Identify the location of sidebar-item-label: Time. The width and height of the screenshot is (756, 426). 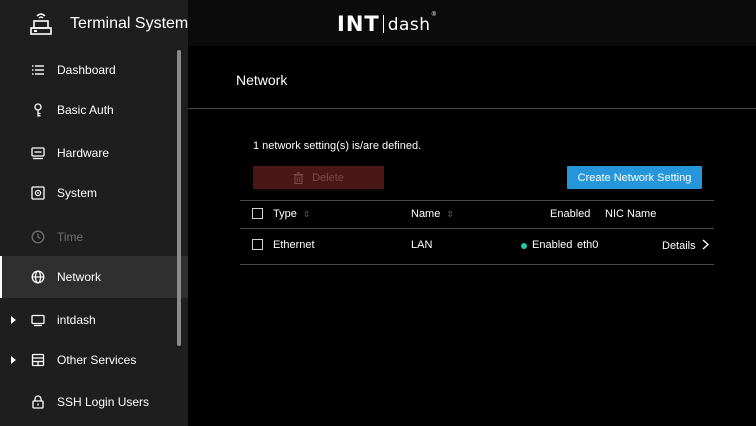
(70, 237).